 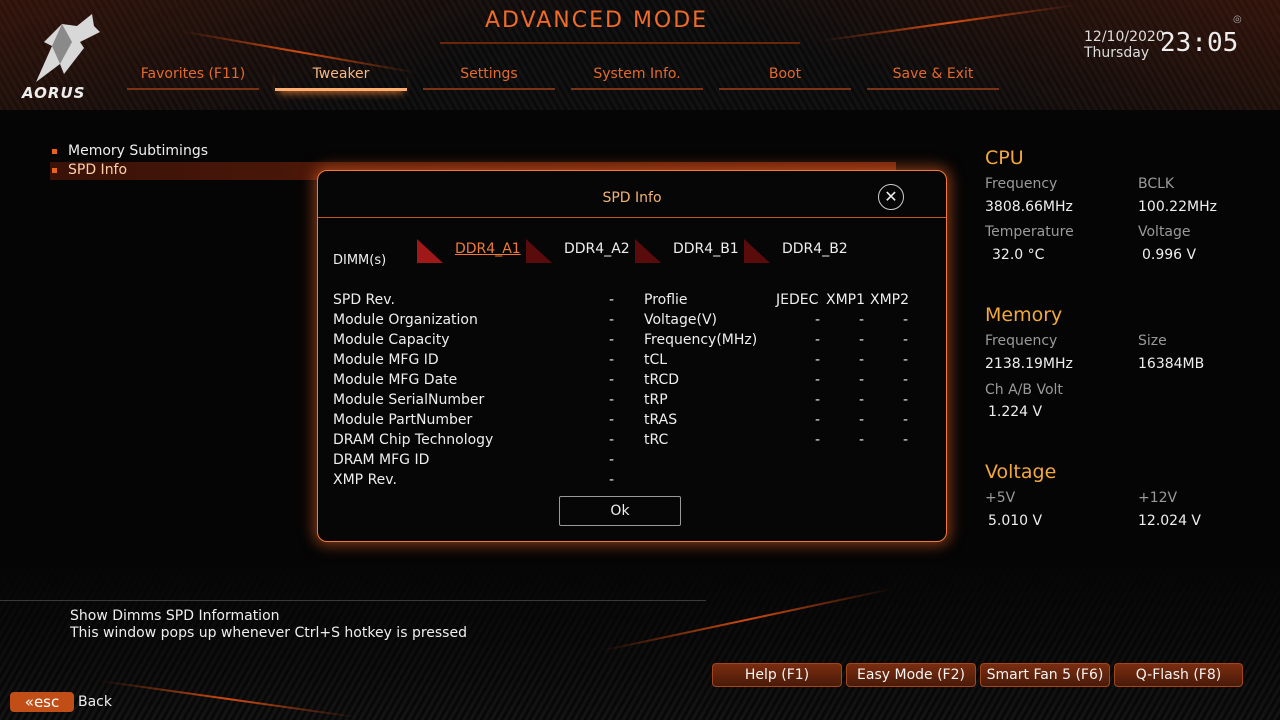 I want to click on help-text-line-1: Show Dimms SPD Information, so click(x=175, y=616).